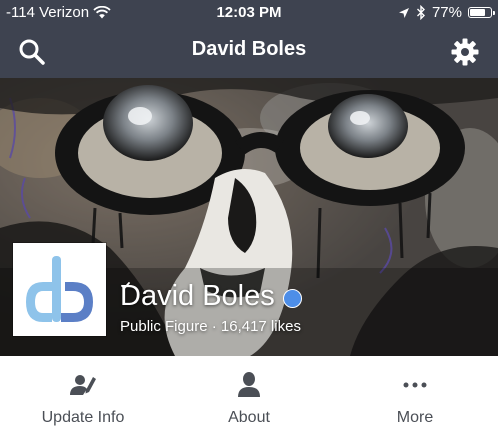 The image size is (498, 429). Describe the element at coordinates (415, 392) in the screenshot. I see `more-button: More` at that location.